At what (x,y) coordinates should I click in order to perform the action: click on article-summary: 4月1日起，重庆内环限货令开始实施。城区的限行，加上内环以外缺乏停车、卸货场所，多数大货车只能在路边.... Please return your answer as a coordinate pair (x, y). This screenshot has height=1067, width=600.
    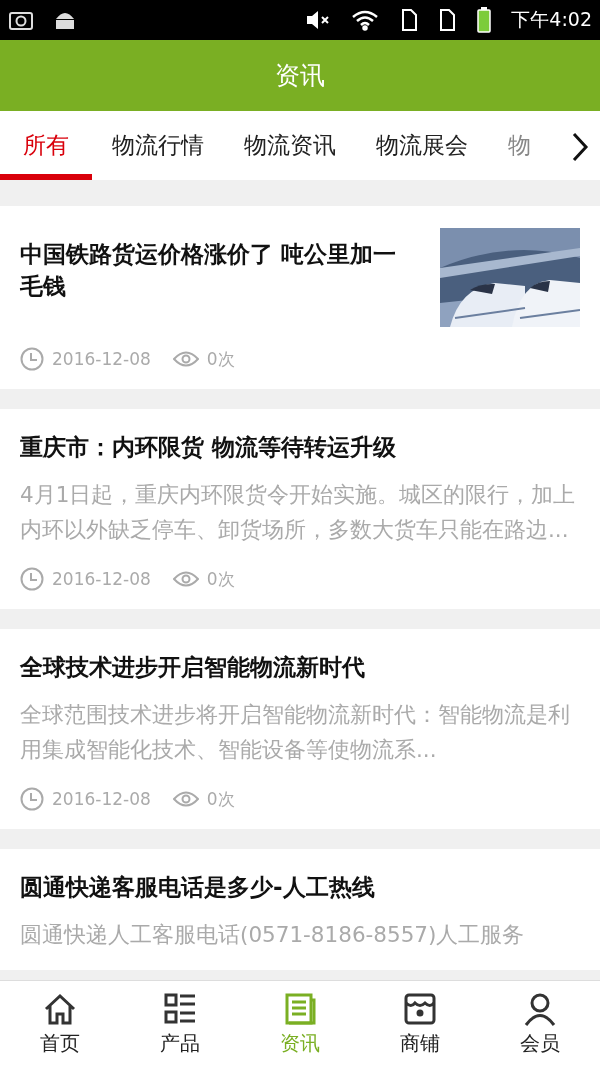
    Looking at the image, I should click on (298, 512).